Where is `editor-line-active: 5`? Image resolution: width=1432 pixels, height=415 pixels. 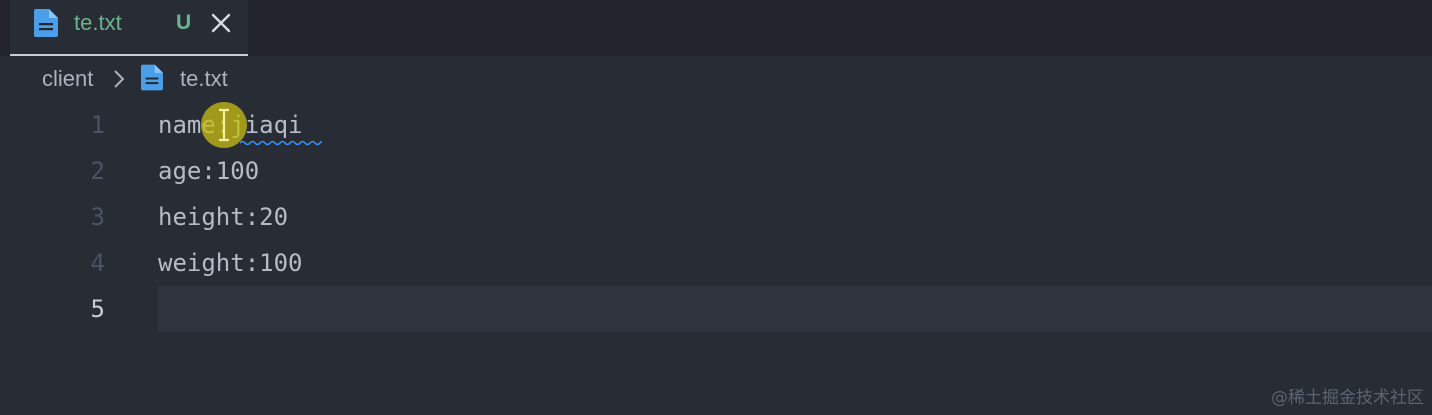
editor-line-active: 5 is located at coordinates (716, 309).